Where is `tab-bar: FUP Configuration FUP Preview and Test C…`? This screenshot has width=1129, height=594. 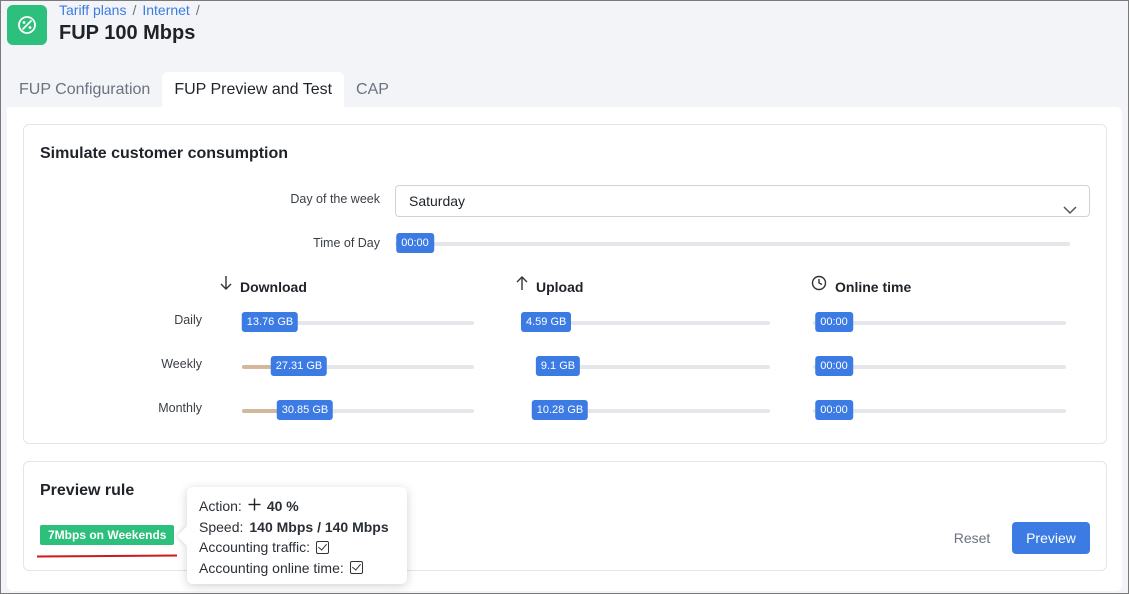
tab-bar: FUP Configuration FUP Preview and Test C… is located at coordinates (204, 90).